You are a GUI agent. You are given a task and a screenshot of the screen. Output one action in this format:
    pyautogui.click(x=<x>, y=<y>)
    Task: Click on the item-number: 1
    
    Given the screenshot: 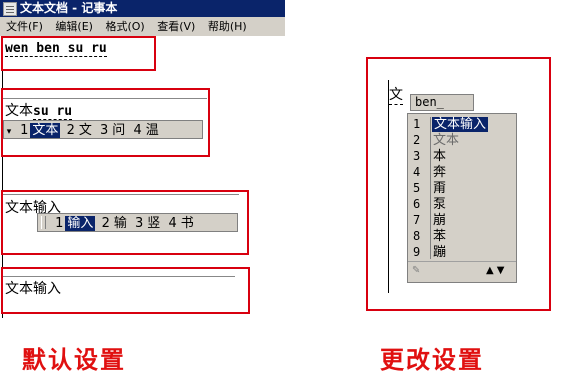 What is the action you would take?
    pyautogui.click(x=417, y=124)
    